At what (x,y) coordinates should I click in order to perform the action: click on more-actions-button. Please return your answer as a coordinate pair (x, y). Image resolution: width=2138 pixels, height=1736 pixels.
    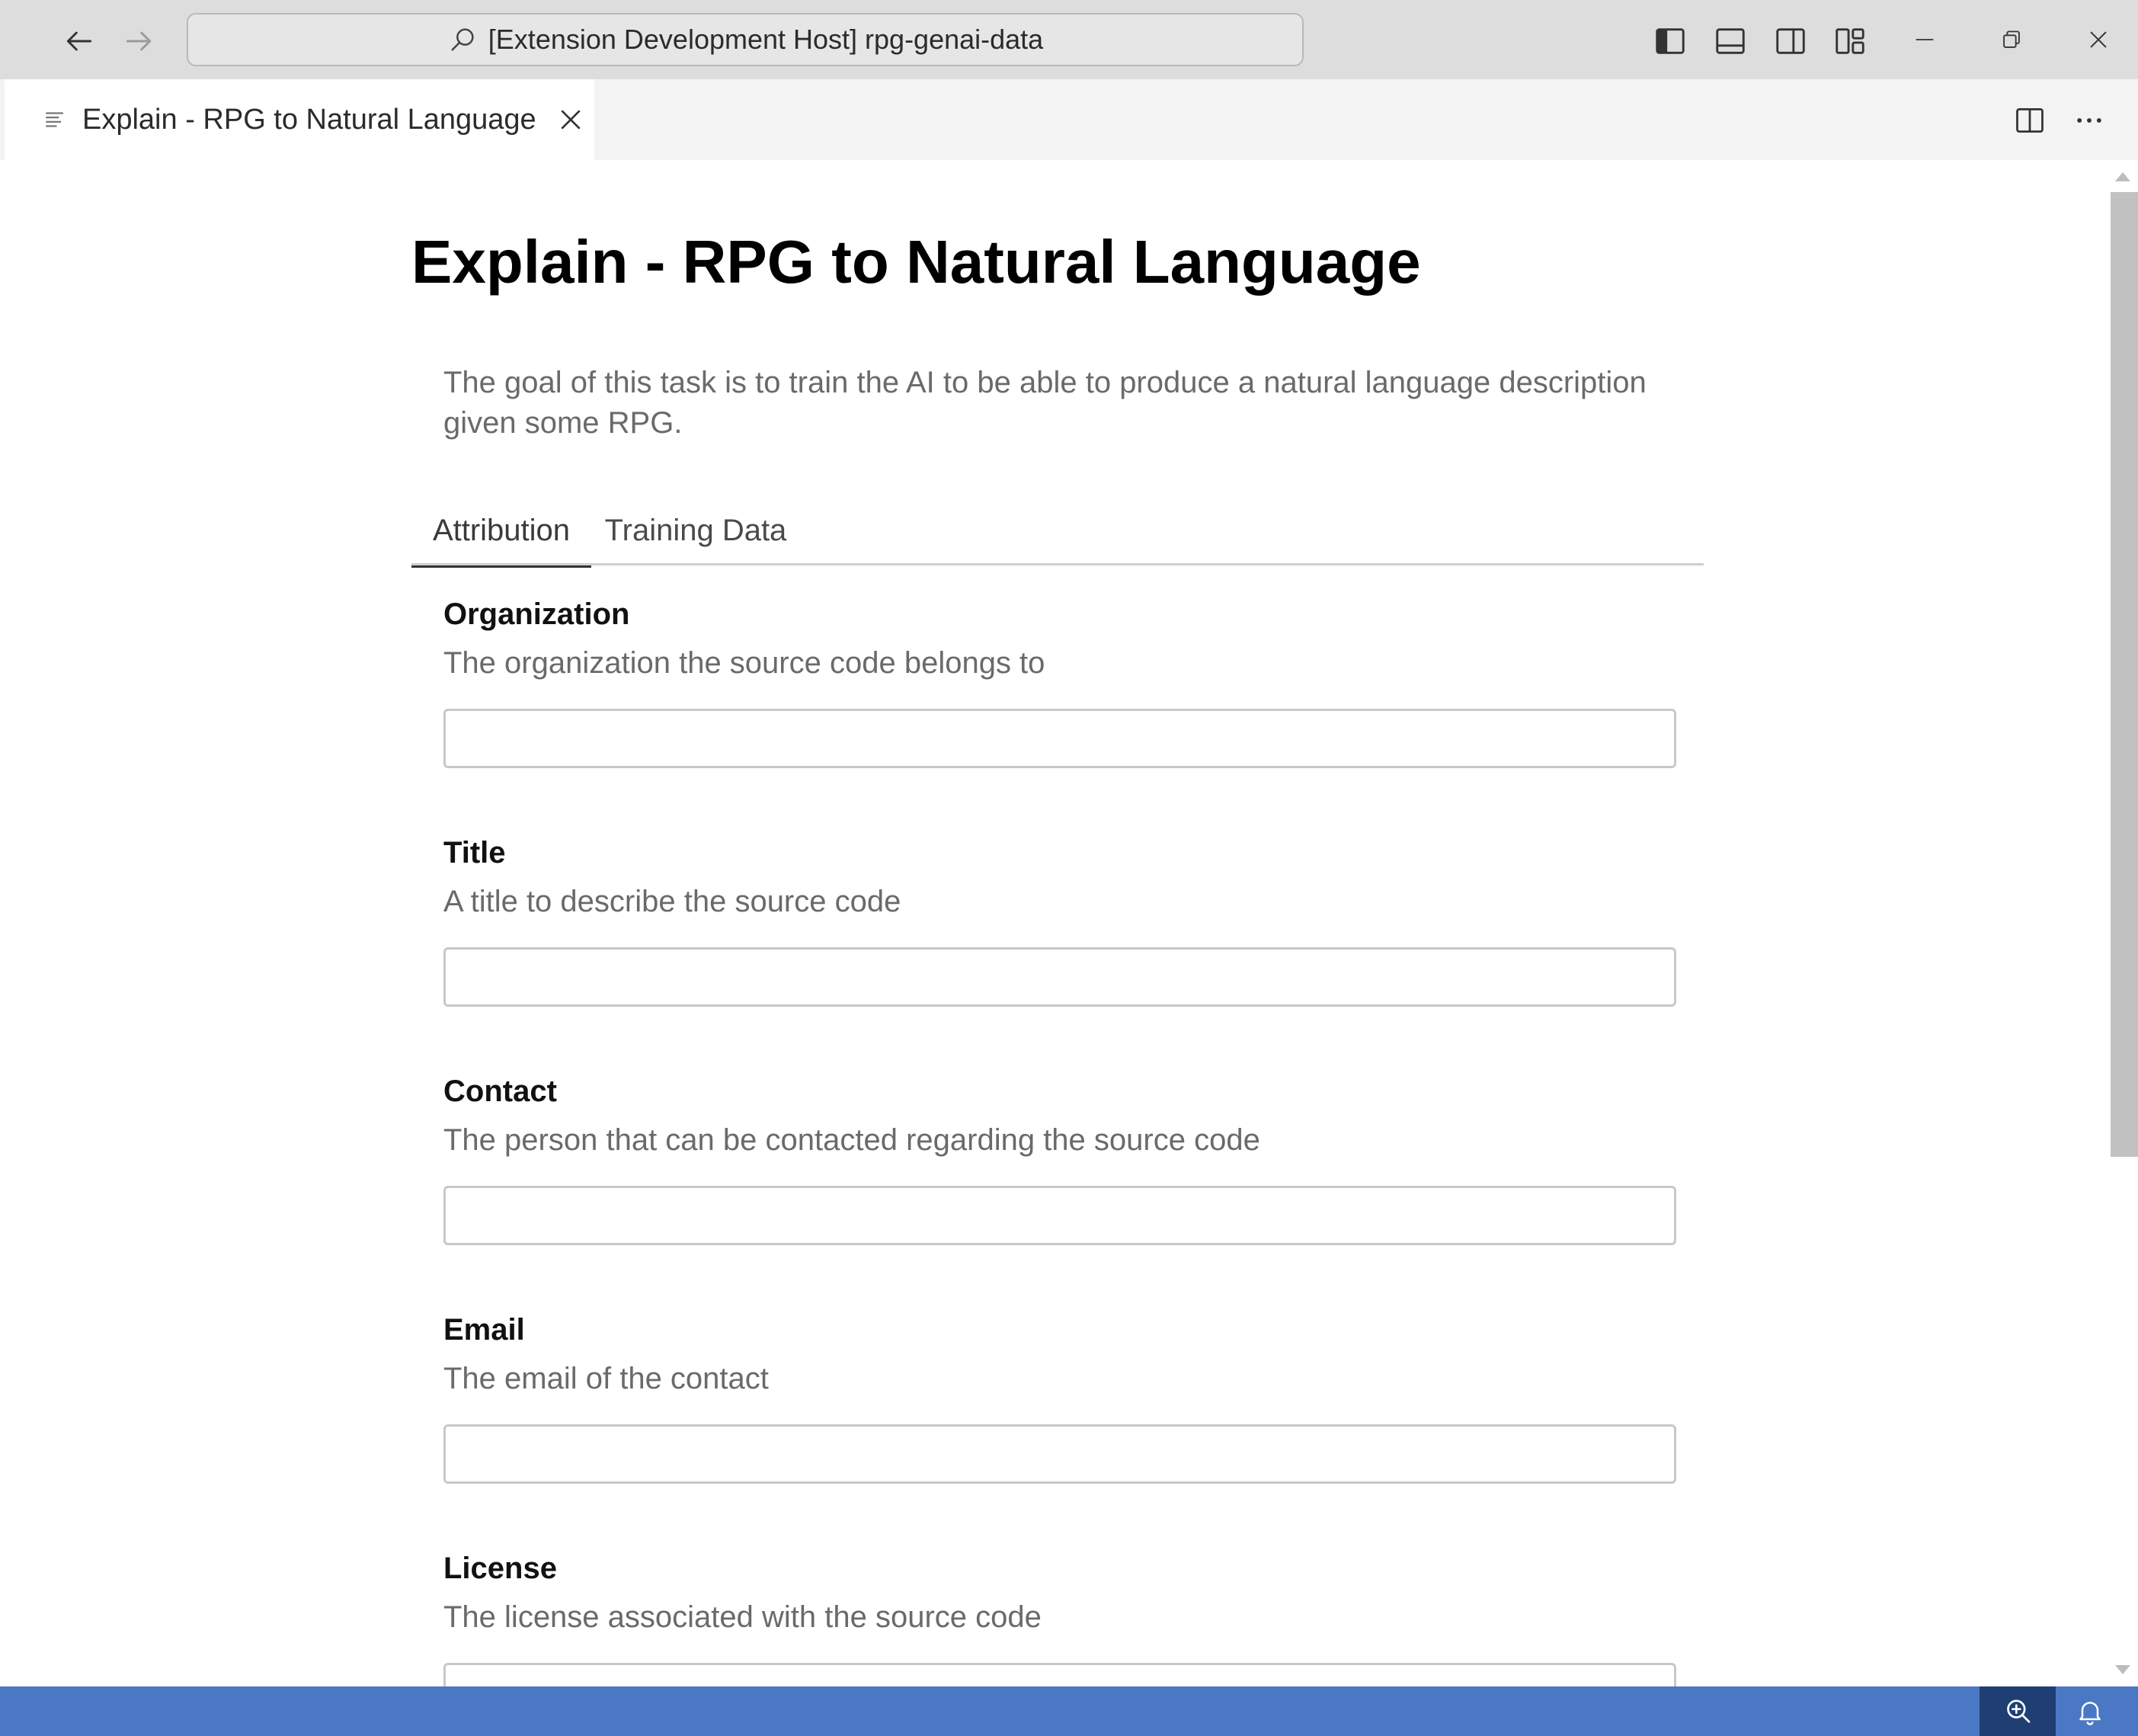
    Looking at the image, I should click on (2089, 121).